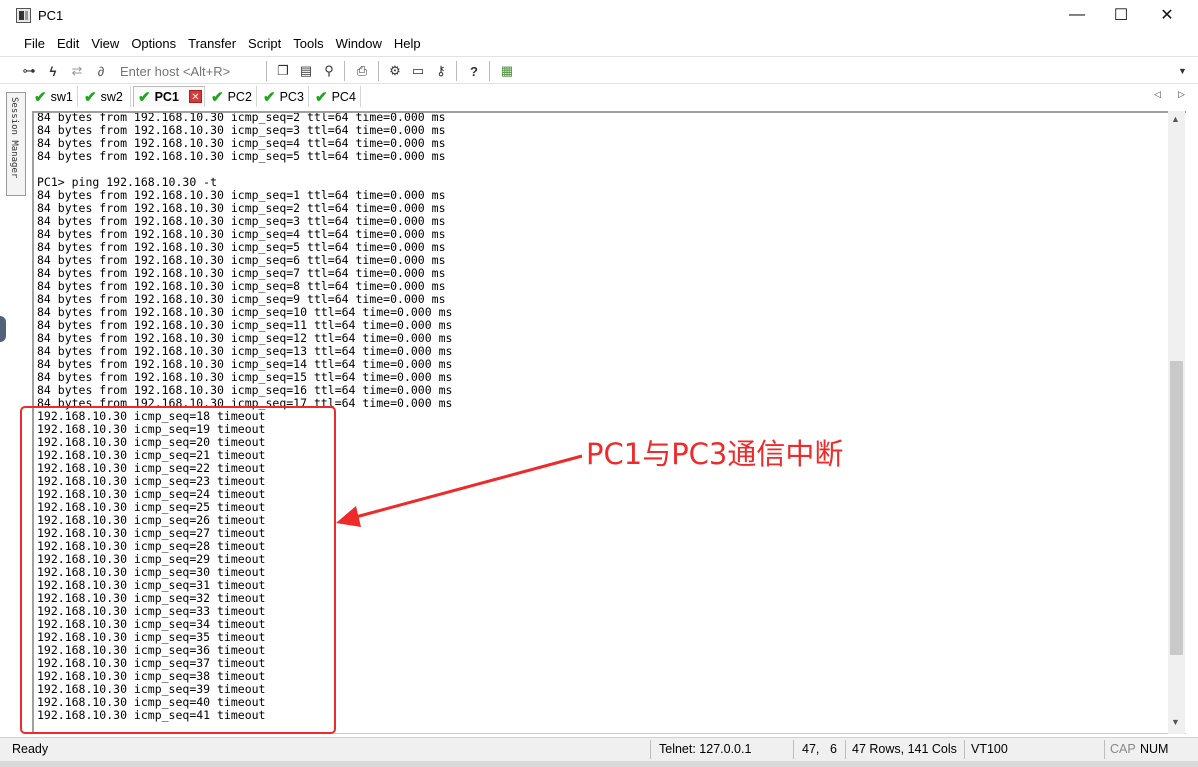 The image size is (1198, 767). Describe the element at coordinates (111, 96) in the screenshot. I see `tab-label: sw2` at that location.